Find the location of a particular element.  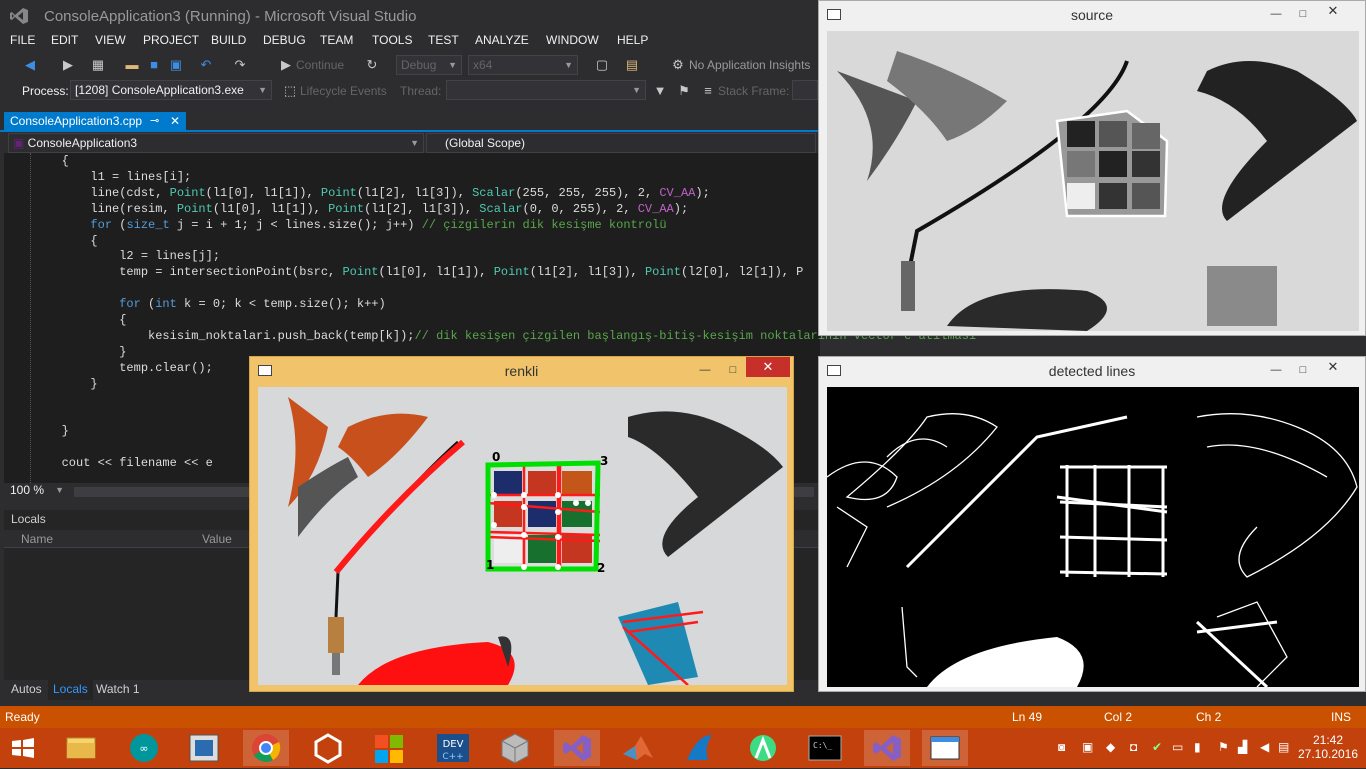

menu-team: TEAM is located at coordinates (336, 40).